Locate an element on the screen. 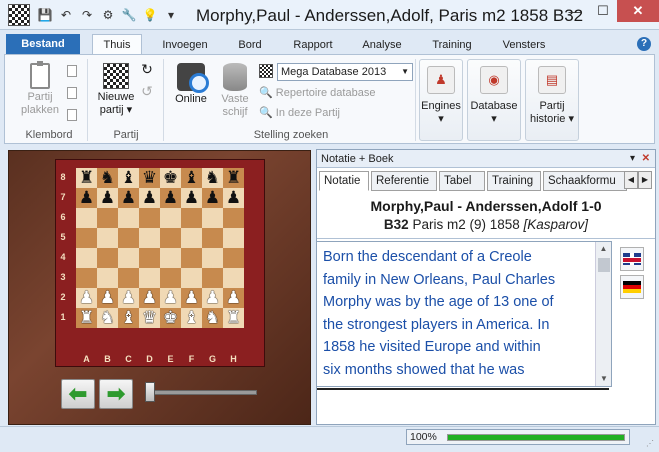  white-bishop-piece: ♝ is located at coordinates (191, 318).